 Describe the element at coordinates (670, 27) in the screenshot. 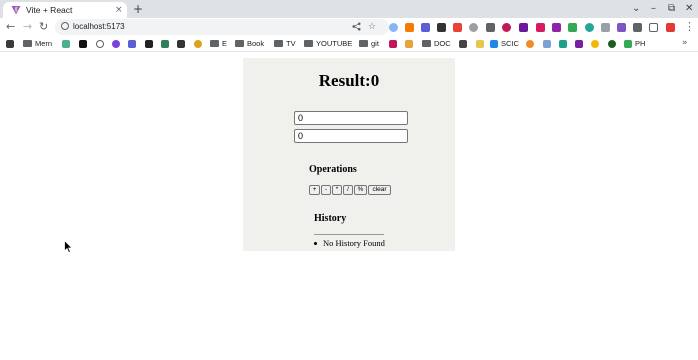

I see `profile-icon` at that location.